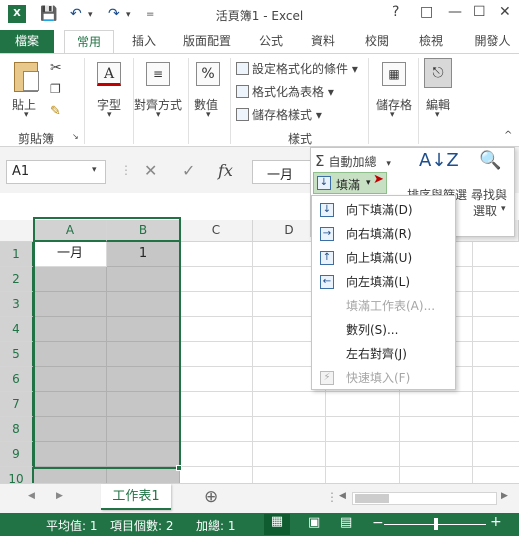 The image size is (519, 536). Describe the element at coordinates (70, 475) in the screenshot. I see `cell-a10` at that location.